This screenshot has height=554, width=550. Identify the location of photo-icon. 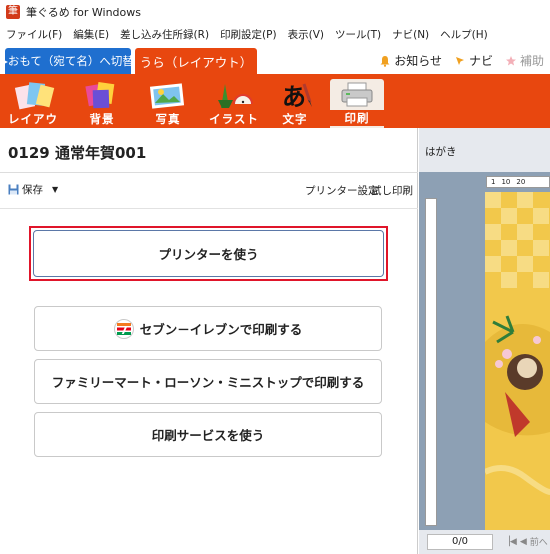
(168, 95).